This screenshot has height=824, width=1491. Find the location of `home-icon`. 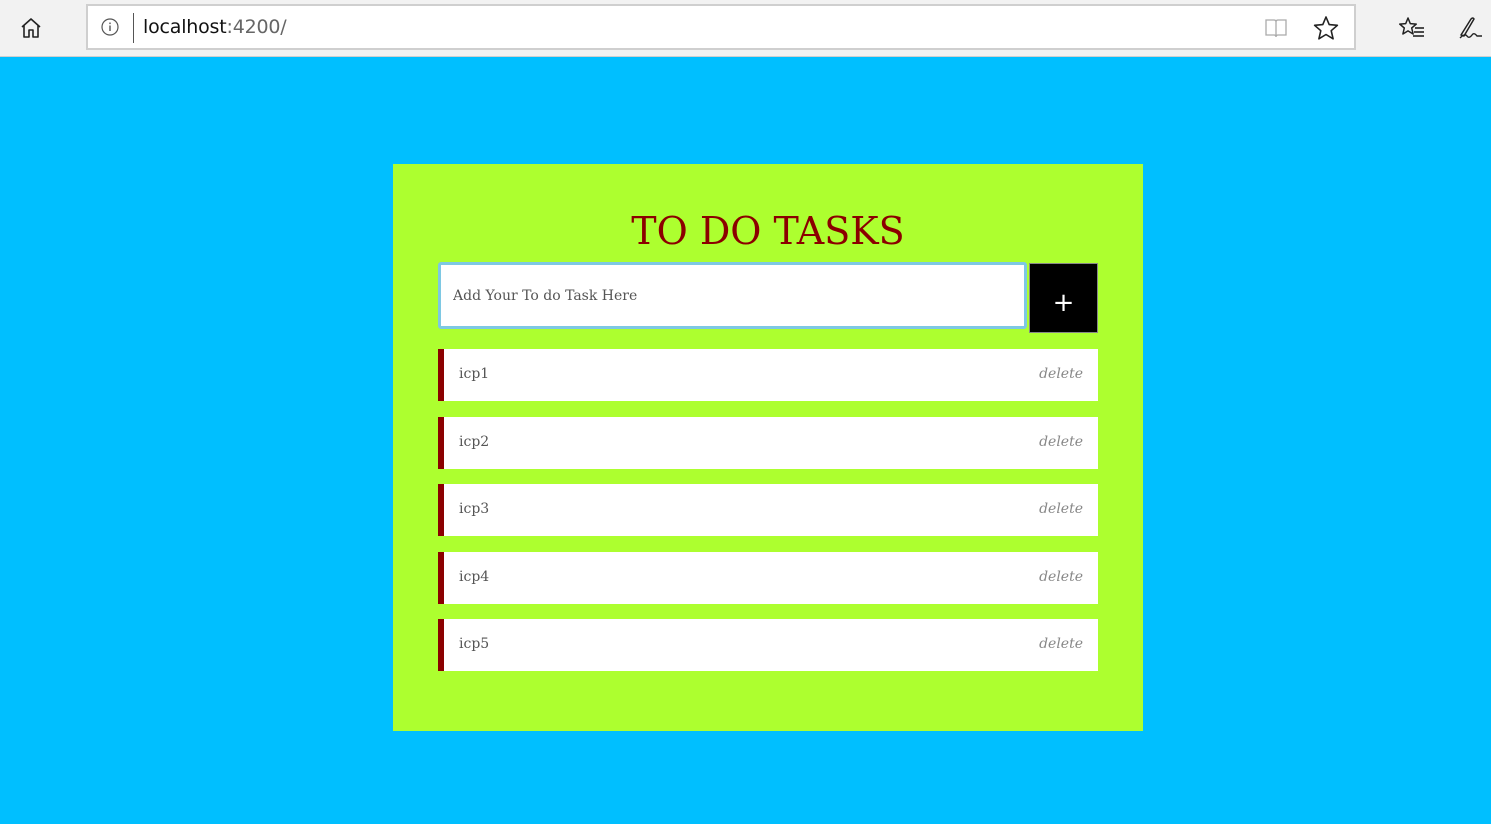

home-icon is located at coordinates (31, 28).